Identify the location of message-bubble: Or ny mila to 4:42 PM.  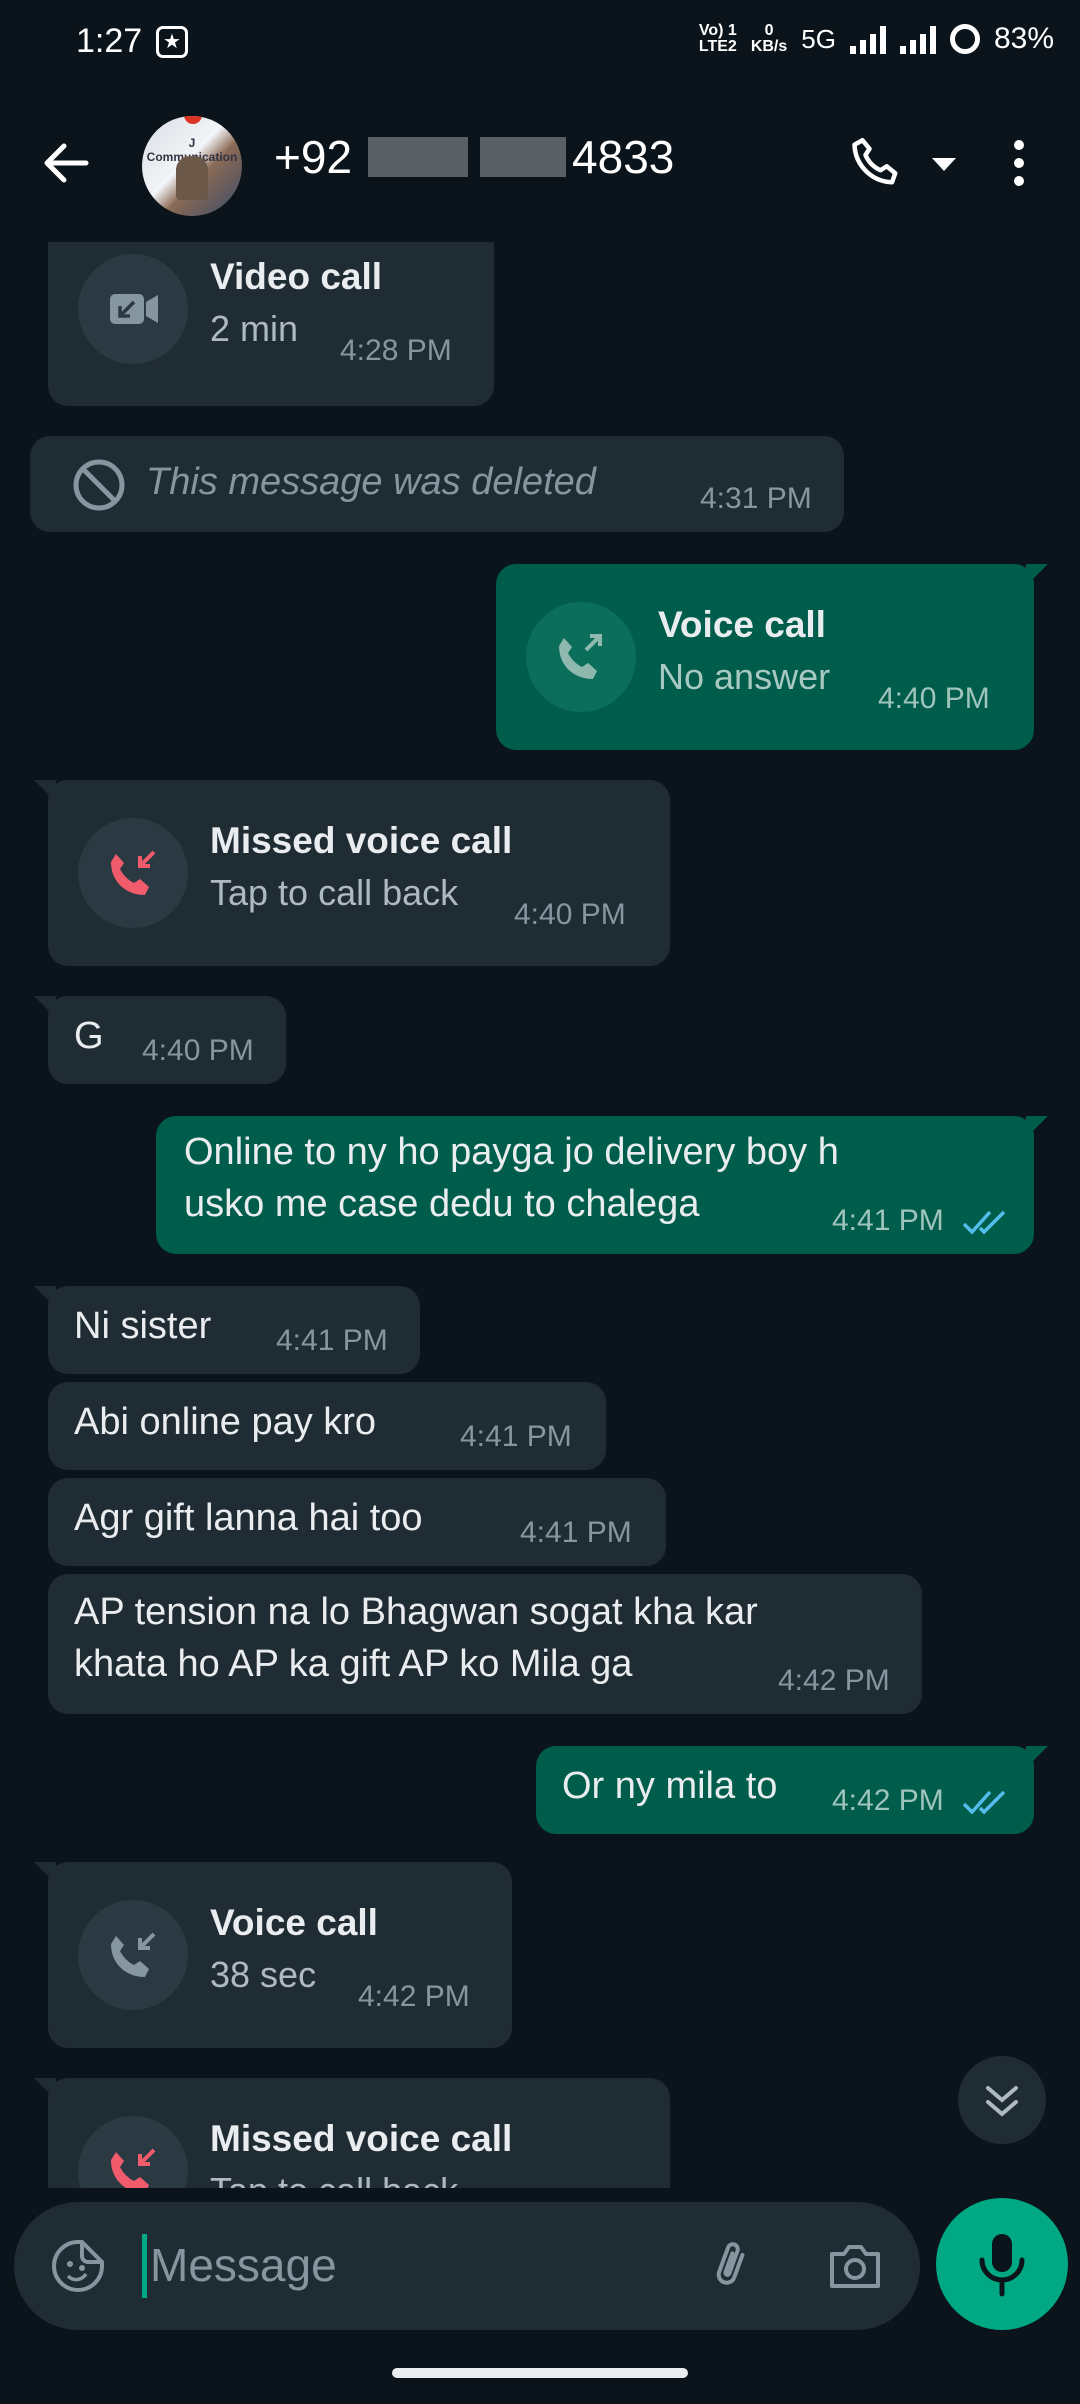
(792, 1790).